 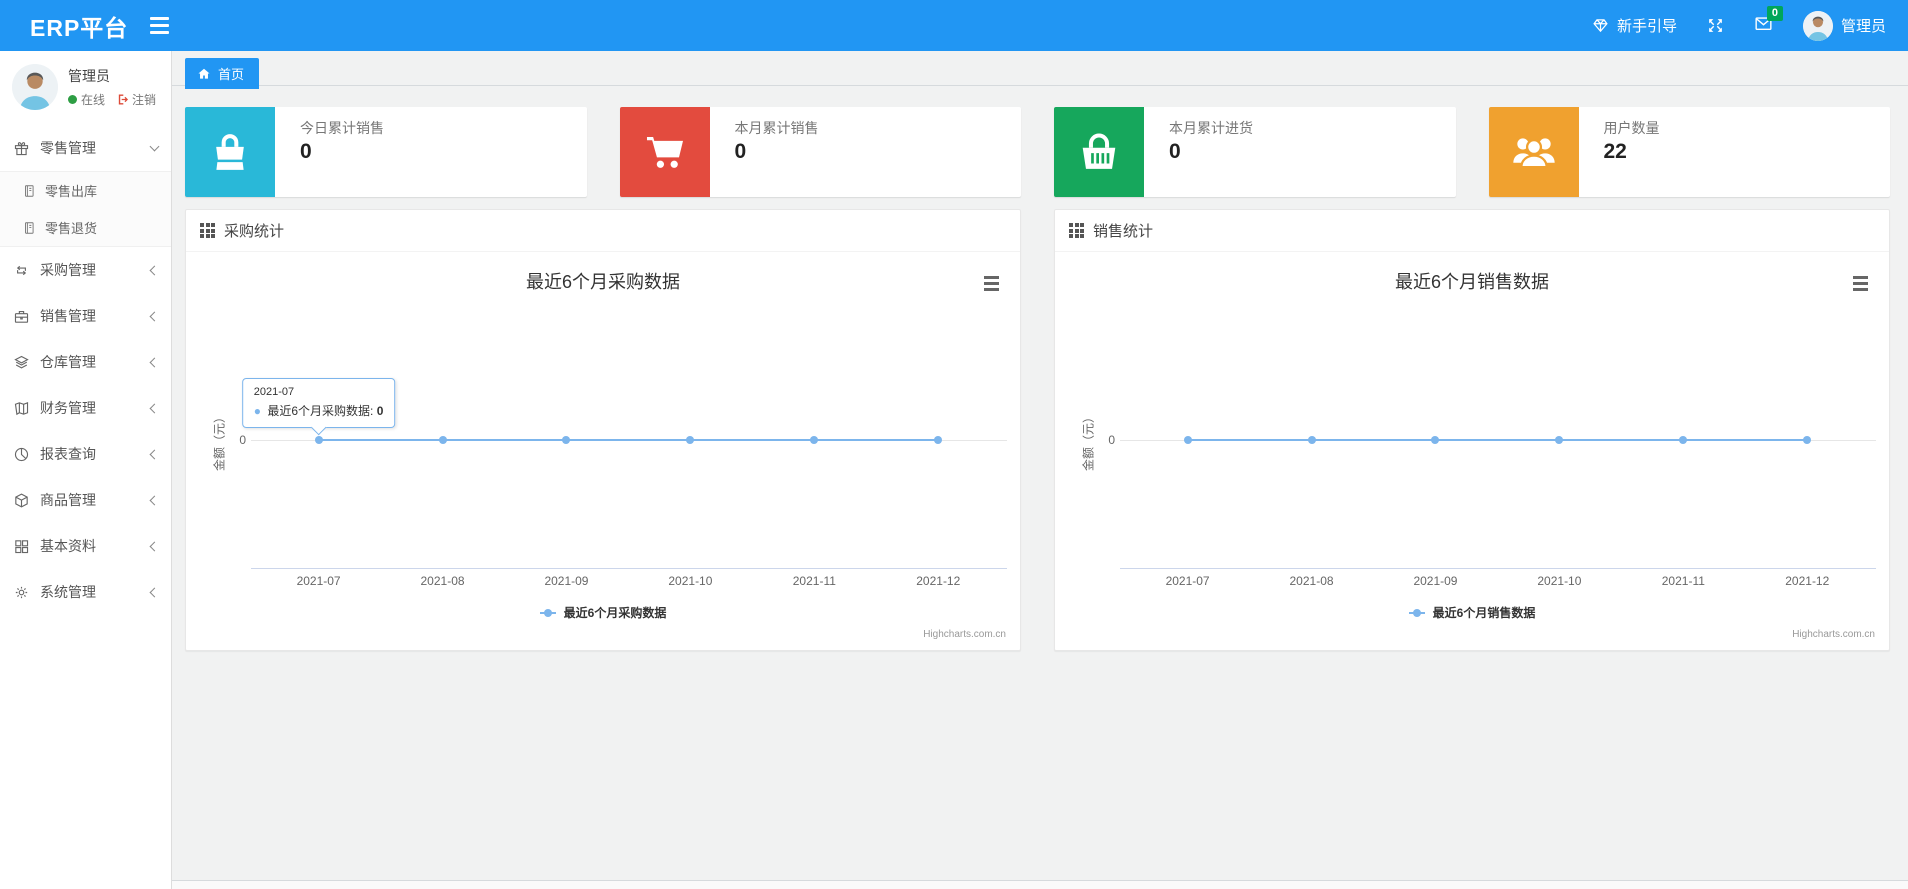 I want to click on stat-card-user-count: 用户数量 22, so click(x=1689, y=152).